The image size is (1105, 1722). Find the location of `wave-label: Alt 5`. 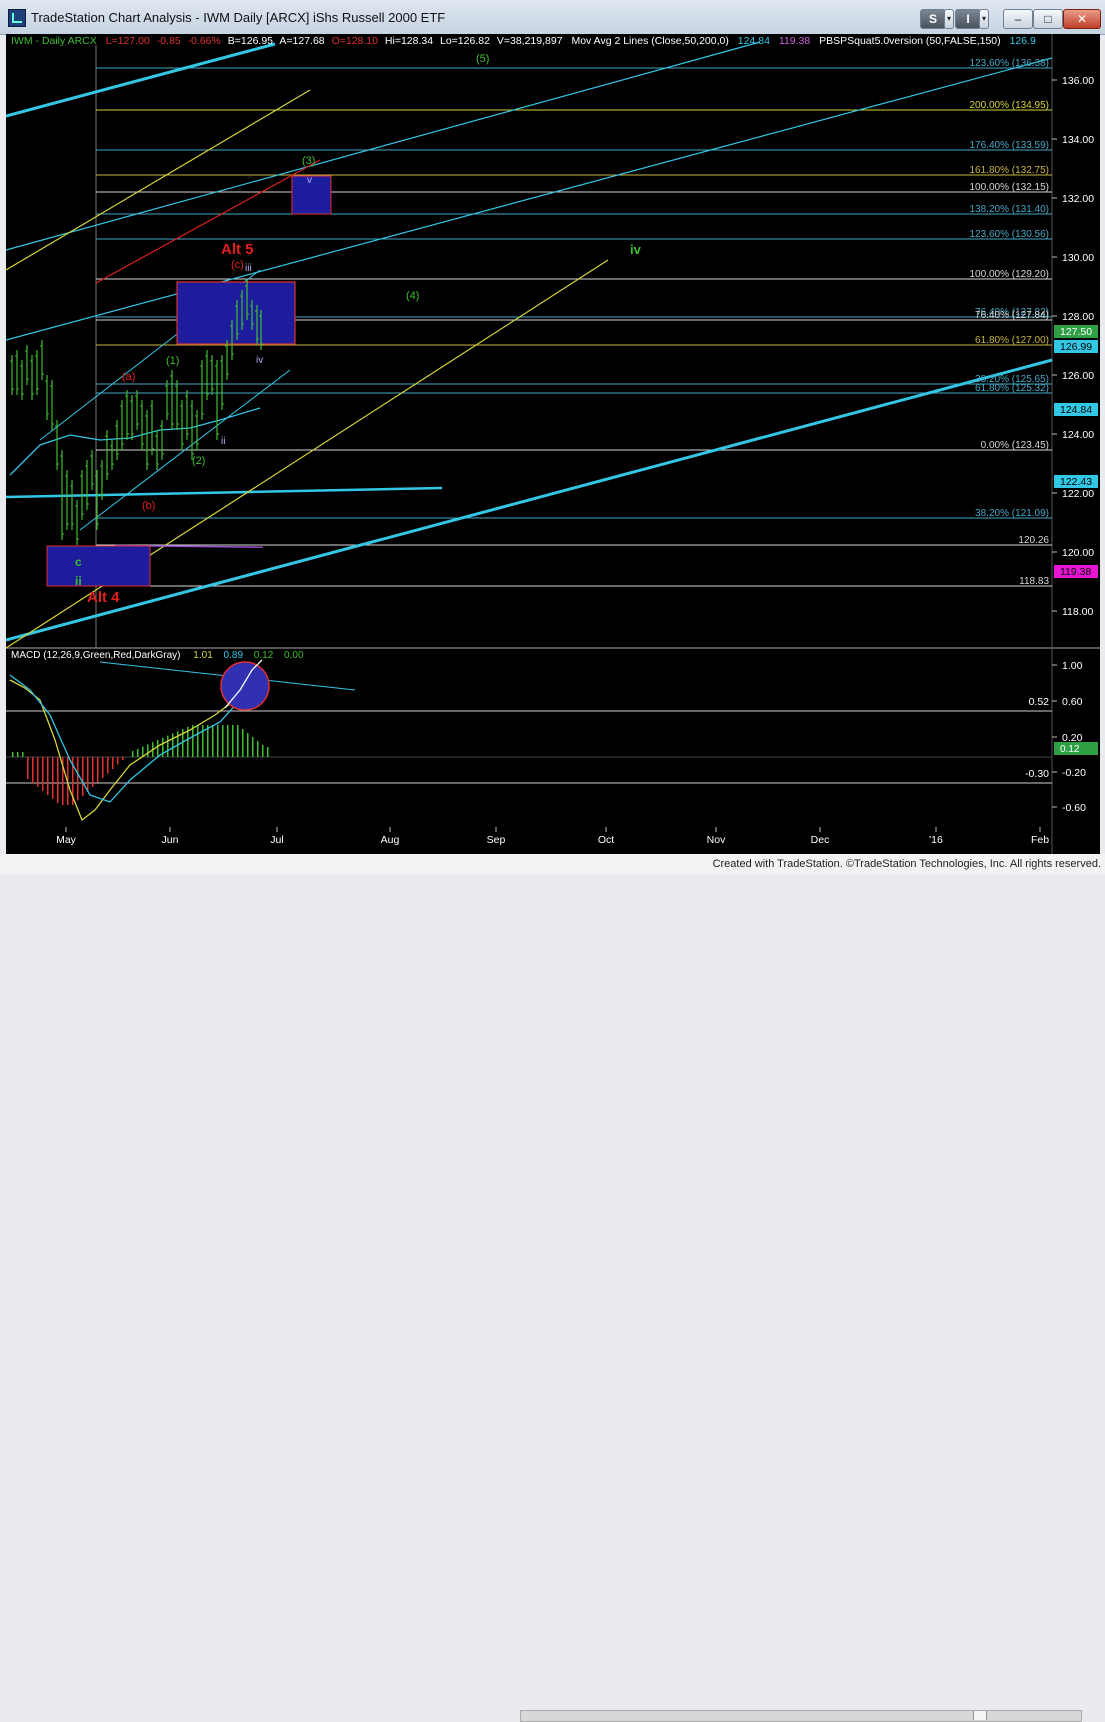

wave-label: Alt 5 is located at coordinates (237, 249).